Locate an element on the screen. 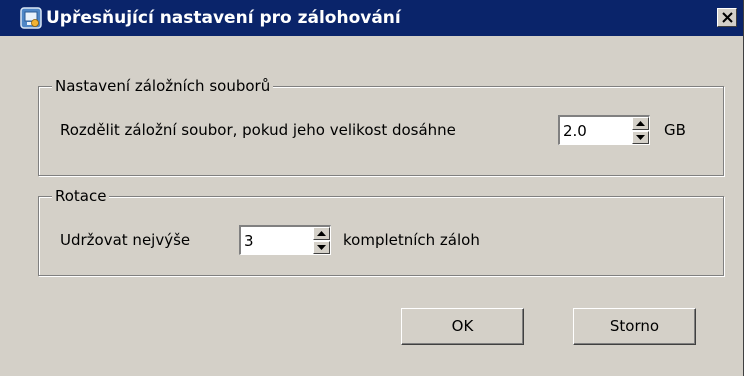 This screenshot has width=744, height=376. rotation-group-title: Rotace is located at coordinates (81, 196).